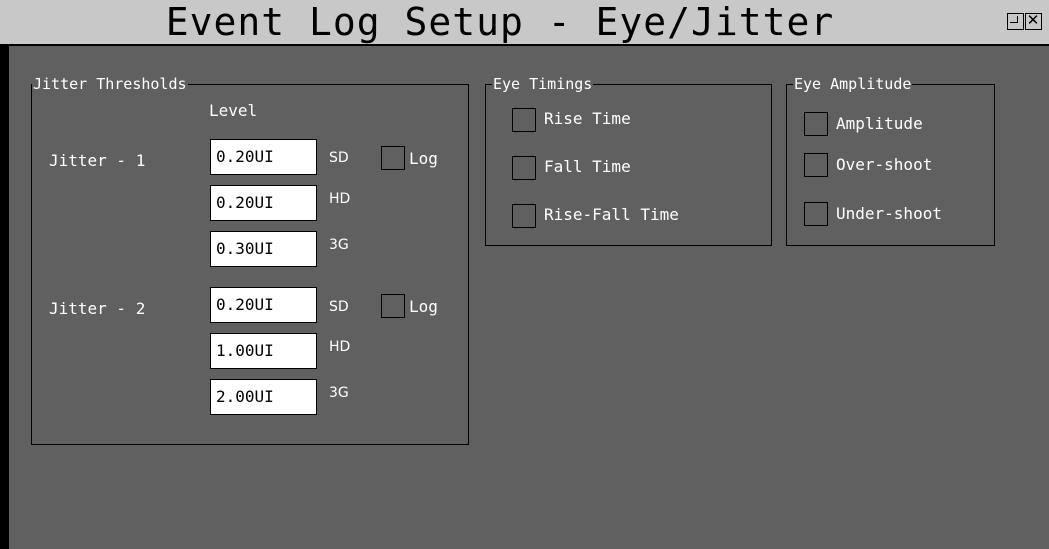 The image size is (1049, 549). What do you see at coordinates (524, 216) in the screenshot?
I see `rise-fall-time-checkbox` at bounding box center [524, 216].